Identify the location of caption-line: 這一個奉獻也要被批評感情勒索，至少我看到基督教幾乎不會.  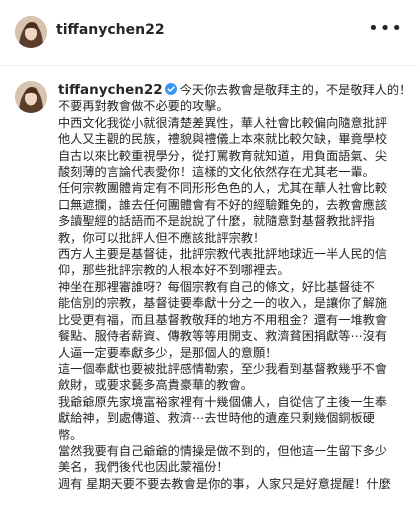
(223, 368).